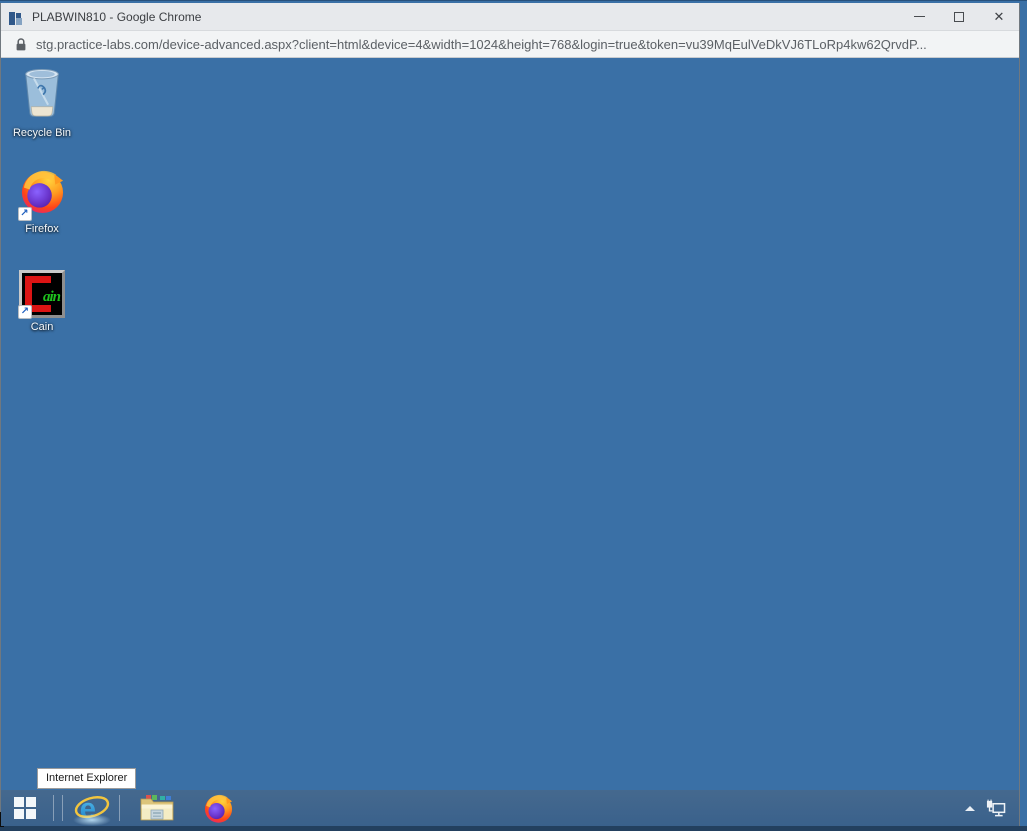  Describe the element at coordinates (510, 17) in the screenshot. I see `window-titlebar: PLABWIN810 - Google Chrome ✕` at that location.